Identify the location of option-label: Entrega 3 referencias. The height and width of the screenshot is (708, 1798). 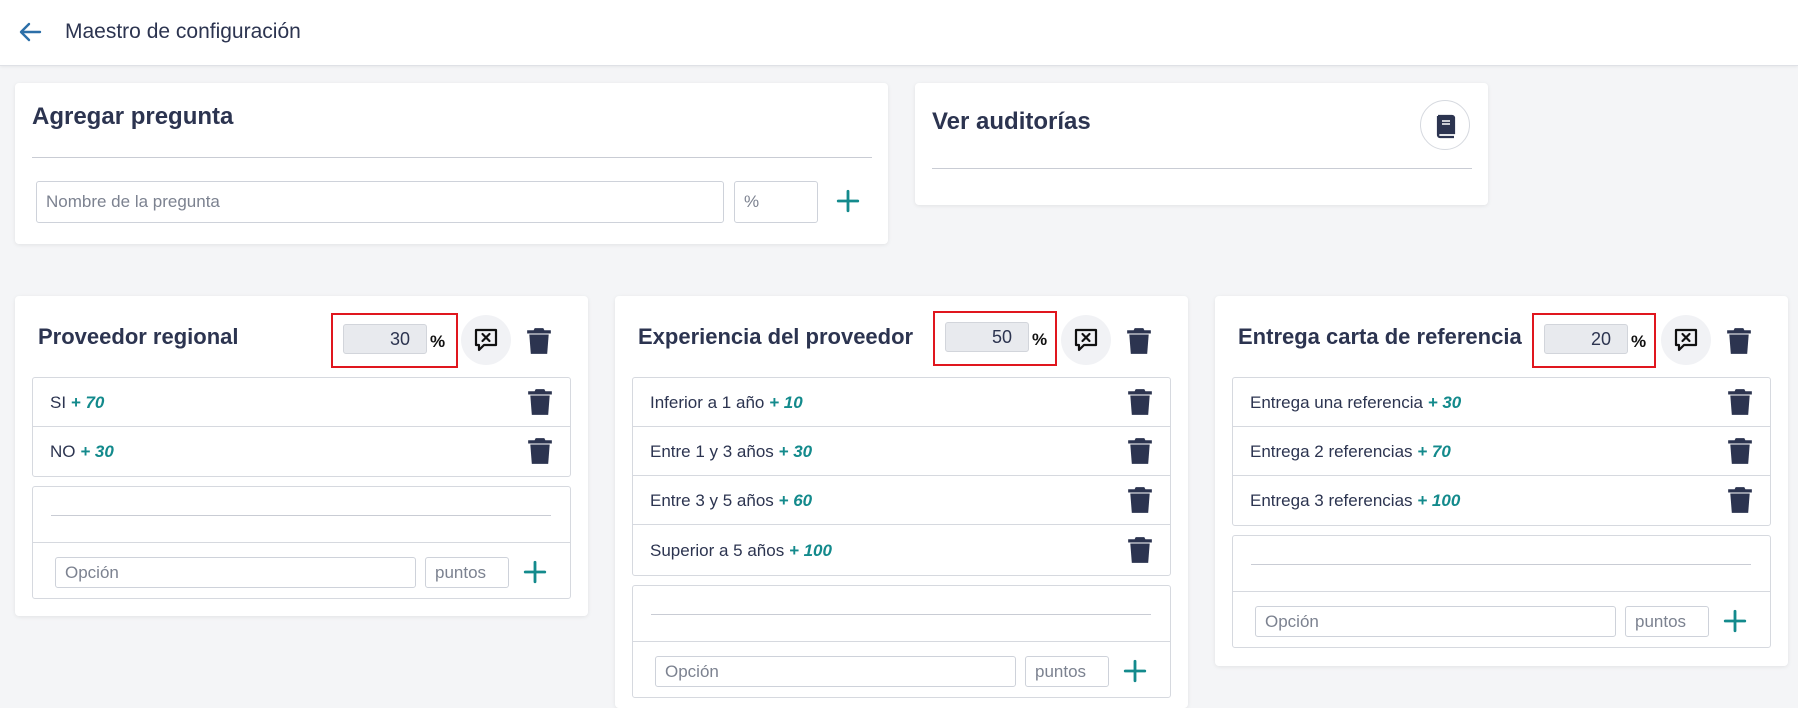
(1331, 500).